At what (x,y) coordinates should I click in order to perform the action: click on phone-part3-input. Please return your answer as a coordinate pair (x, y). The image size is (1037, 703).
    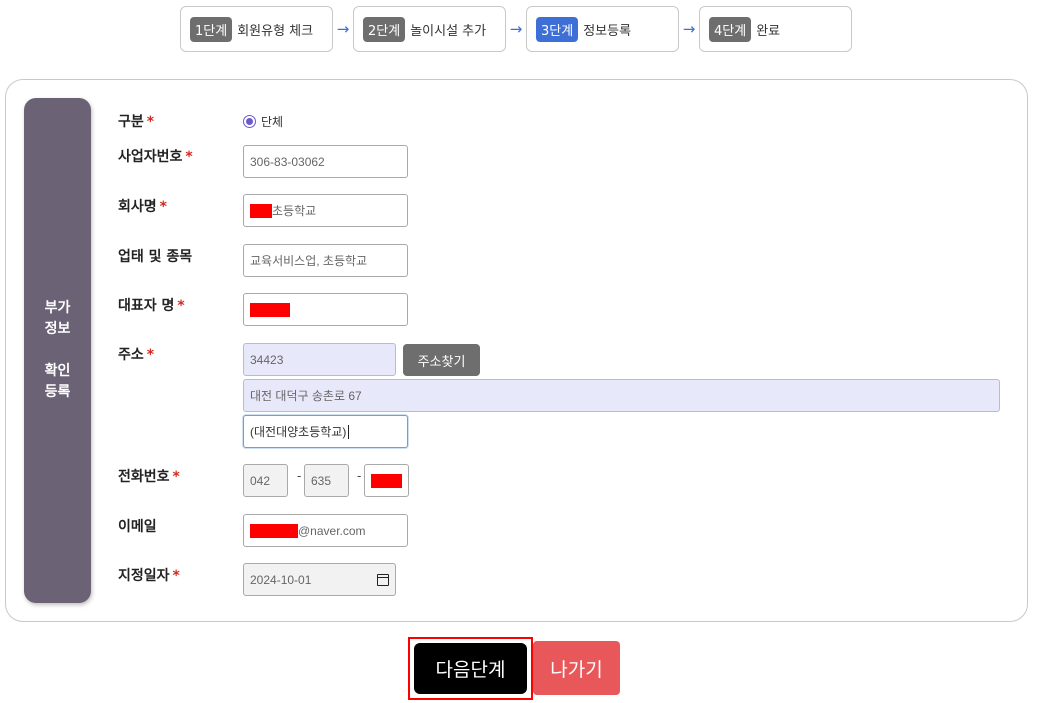
    Looking at the image, I should click on (386, 480).